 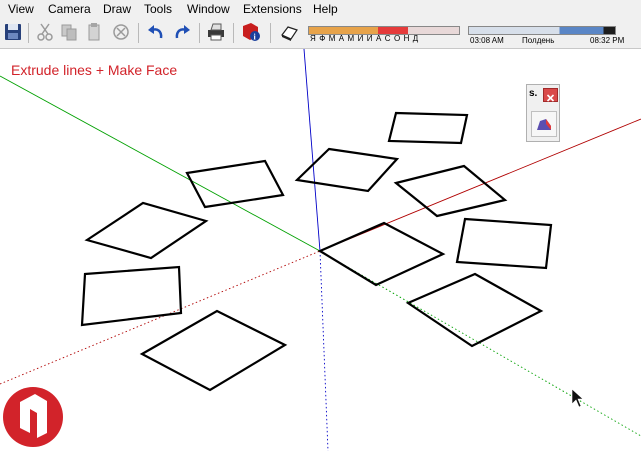 I want to click on scissors-icon, so click(x=45, y=32).